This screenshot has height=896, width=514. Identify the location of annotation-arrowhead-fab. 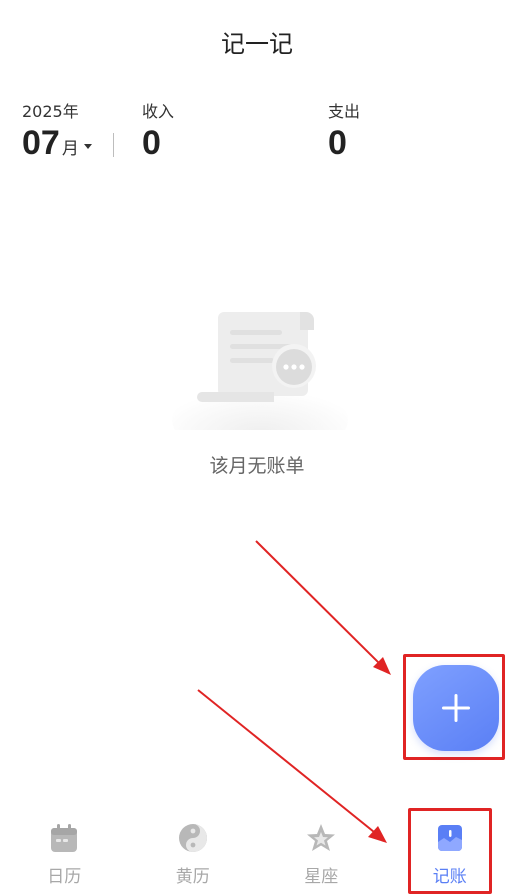
(382, 666).